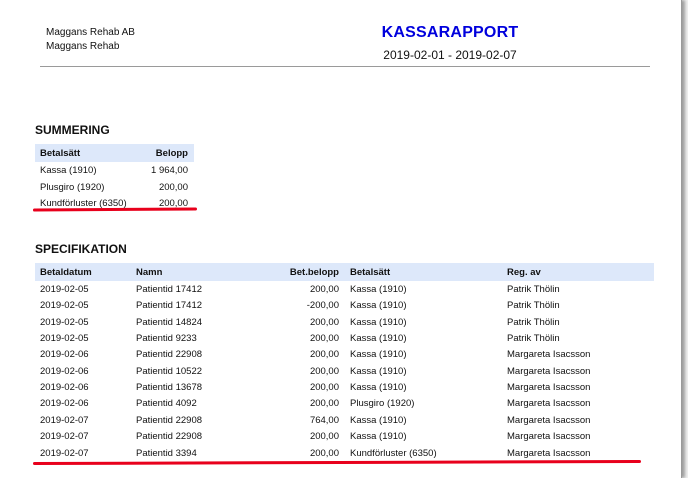 Image resolution: width=688 pixels, height=478 pixels. Describe the element at coordinates (169, 170) in the screenshot. I see `summering-cell-belopp: 1 964,00` at that location.